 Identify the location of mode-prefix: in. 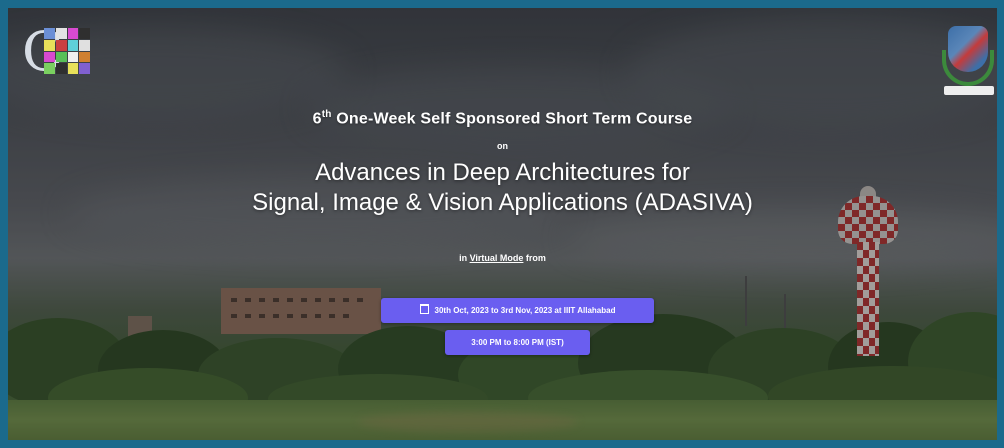
(464, 258).